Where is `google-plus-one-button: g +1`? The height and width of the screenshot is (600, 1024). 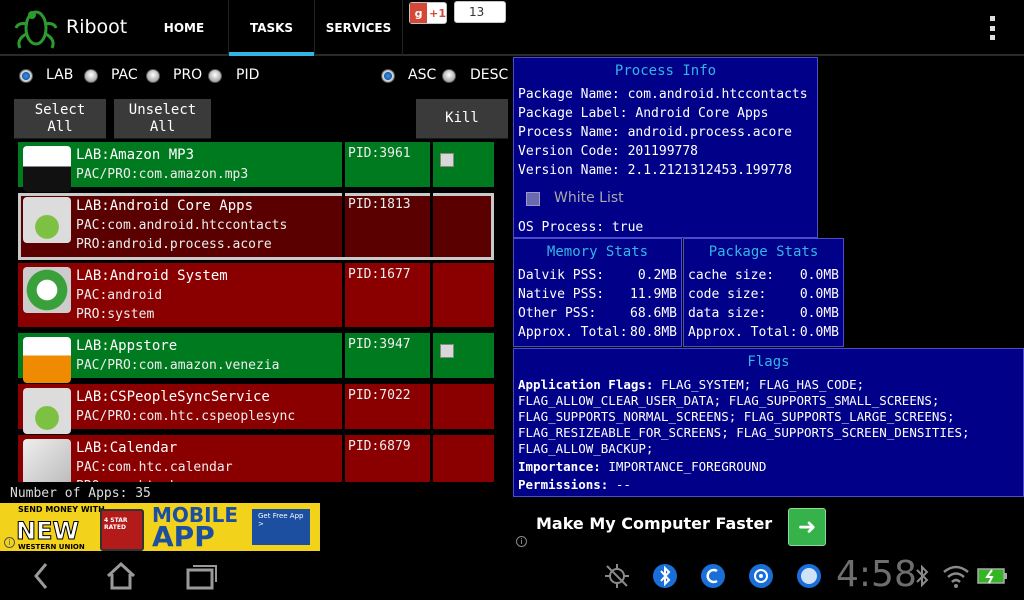
google-plus-one-button: g +1 is located at coordinates (428, 13).